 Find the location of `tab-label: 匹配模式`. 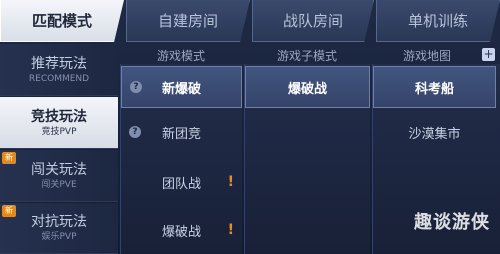

tab-label: 匹配模式 is located at coordinates (61, 21).